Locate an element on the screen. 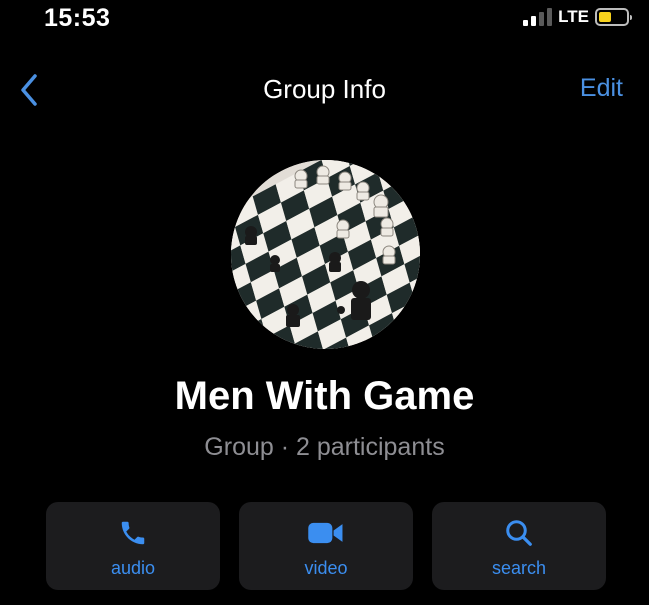 The image size is (649, 605). video-camera-icon is located at coordinates (326, 533).